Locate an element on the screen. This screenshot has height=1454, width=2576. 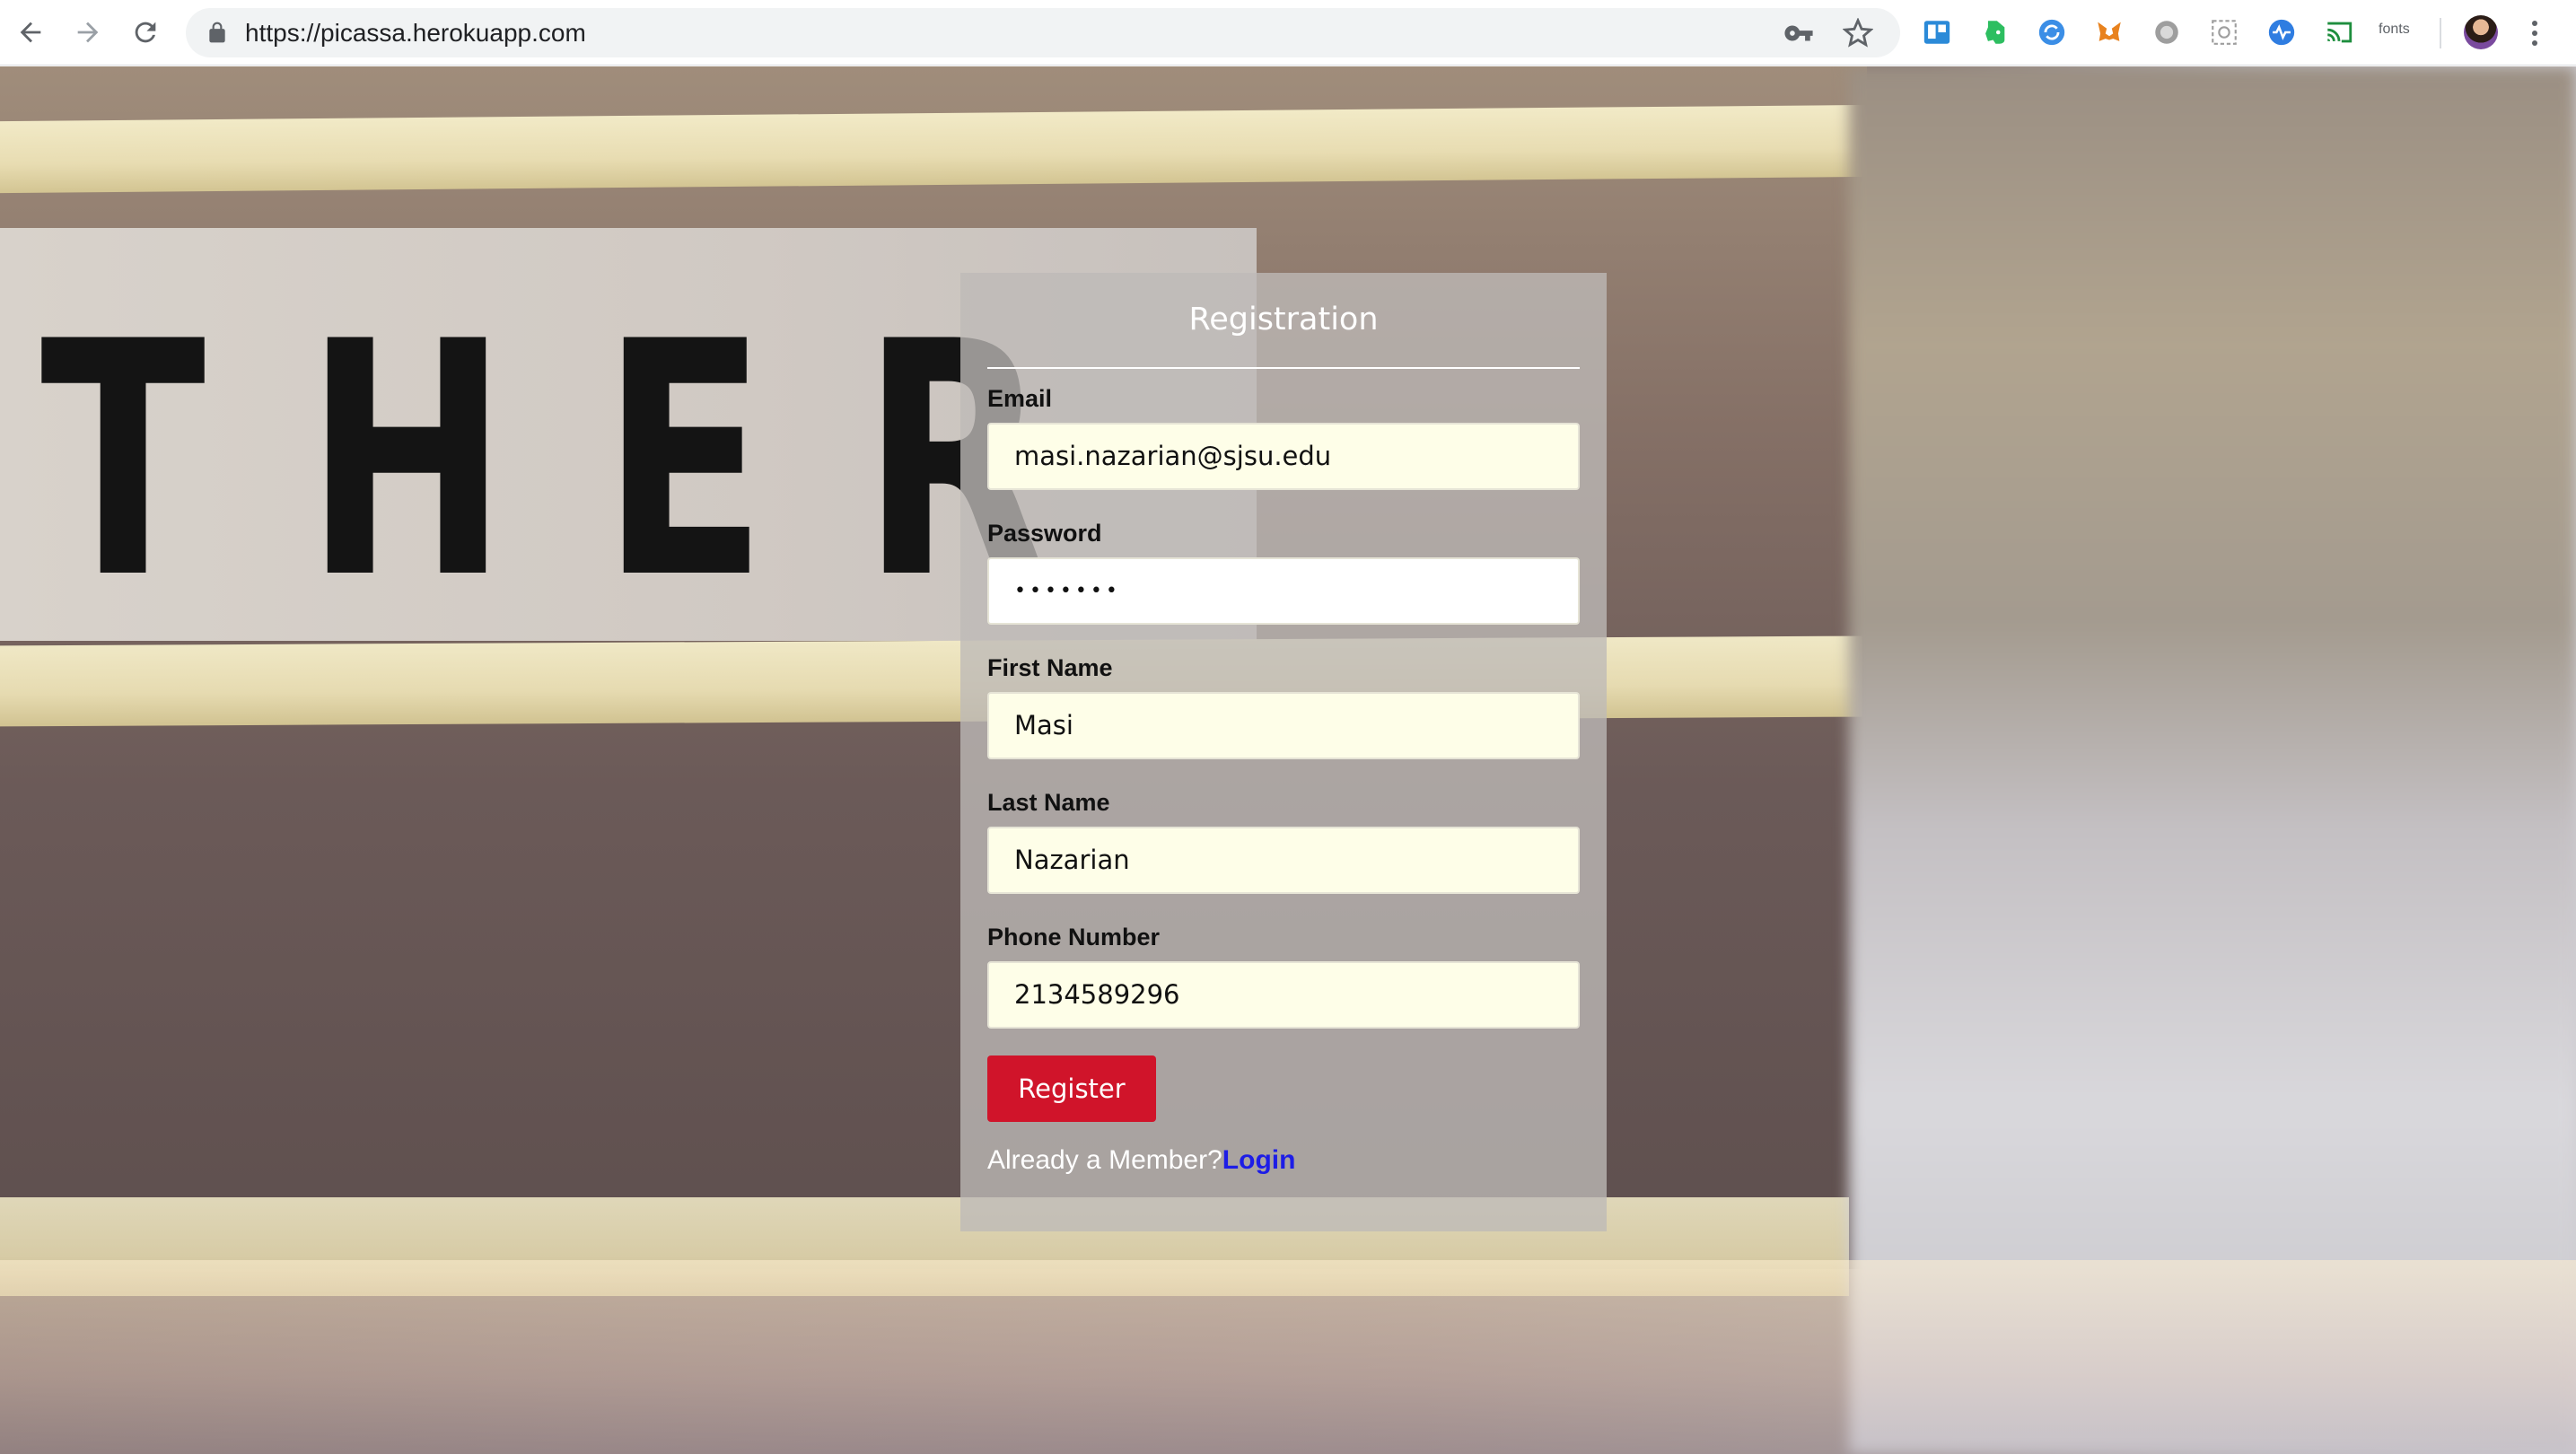
login-link: Login is located at coordinates (1259, 1160).